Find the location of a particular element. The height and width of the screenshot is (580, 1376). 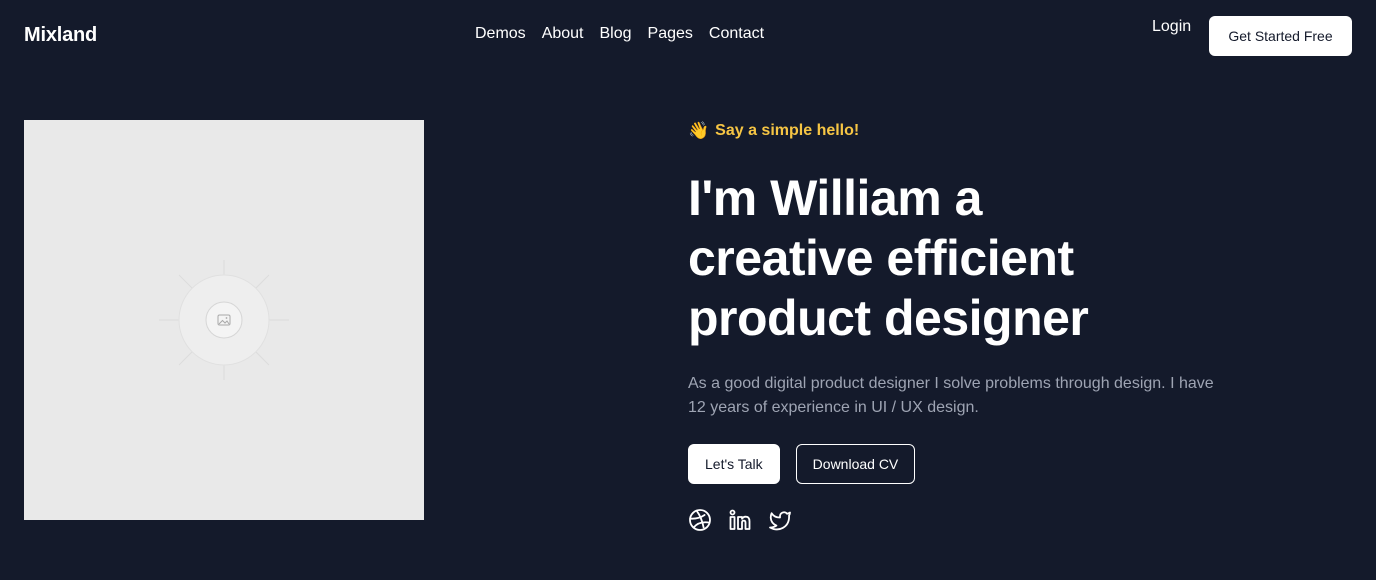

nav-item-contact: Contact is located at coordinates (736, 34).